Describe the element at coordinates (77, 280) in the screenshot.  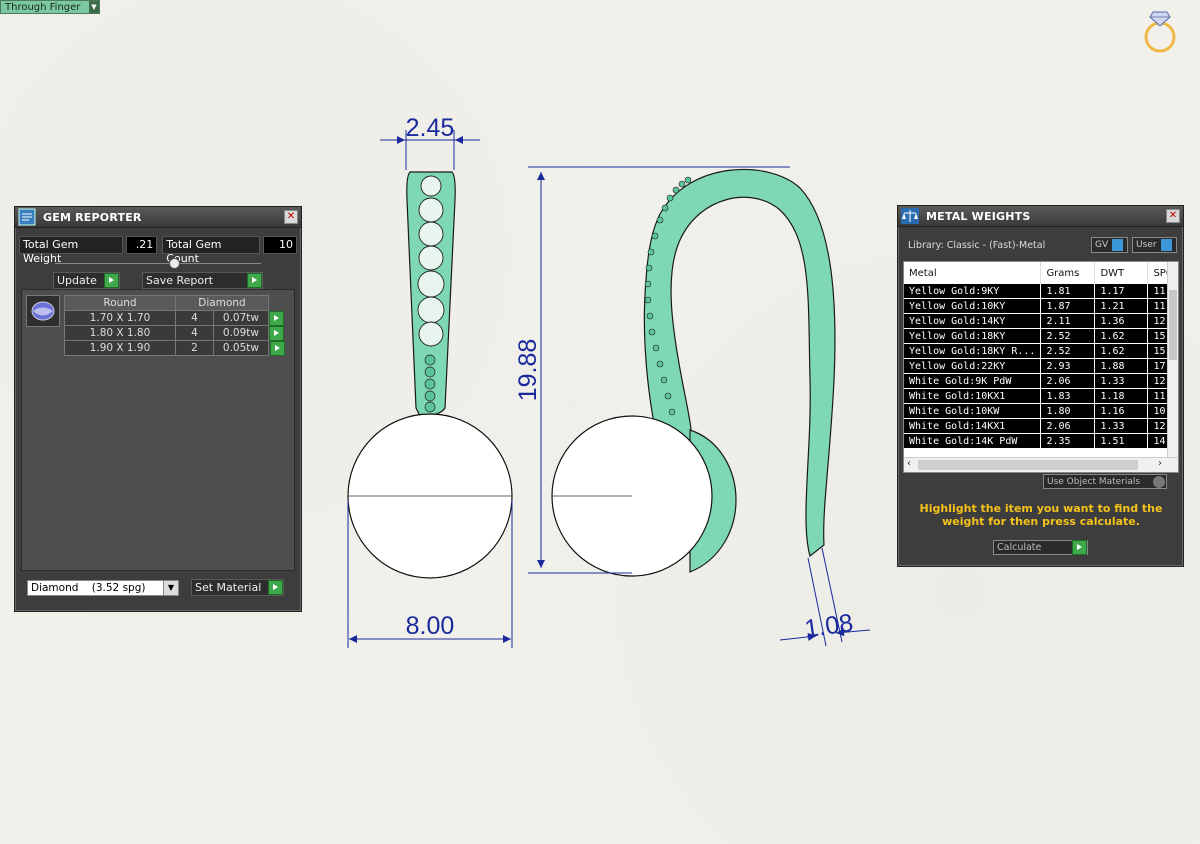
I see `update-button-label: Update` at that location.